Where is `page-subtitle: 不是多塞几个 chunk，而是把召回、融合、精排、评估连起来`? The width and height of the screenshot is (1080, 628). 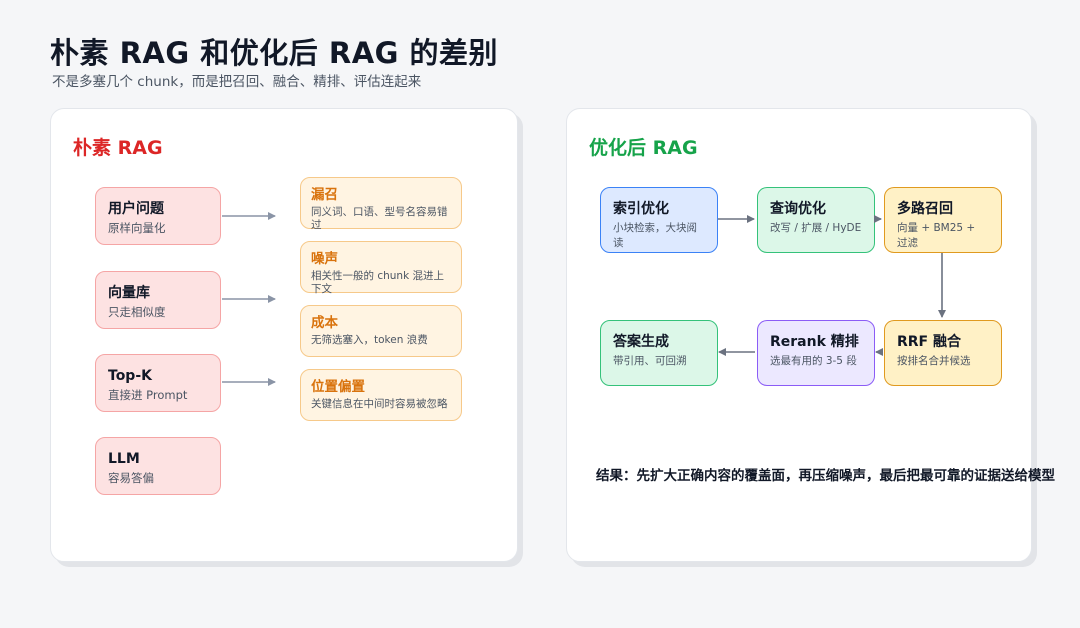
page-subtitle: 不是多塞几个 chunk，而是把召回、融合、精排、评估连起来 is located at coordinates (237, 82).